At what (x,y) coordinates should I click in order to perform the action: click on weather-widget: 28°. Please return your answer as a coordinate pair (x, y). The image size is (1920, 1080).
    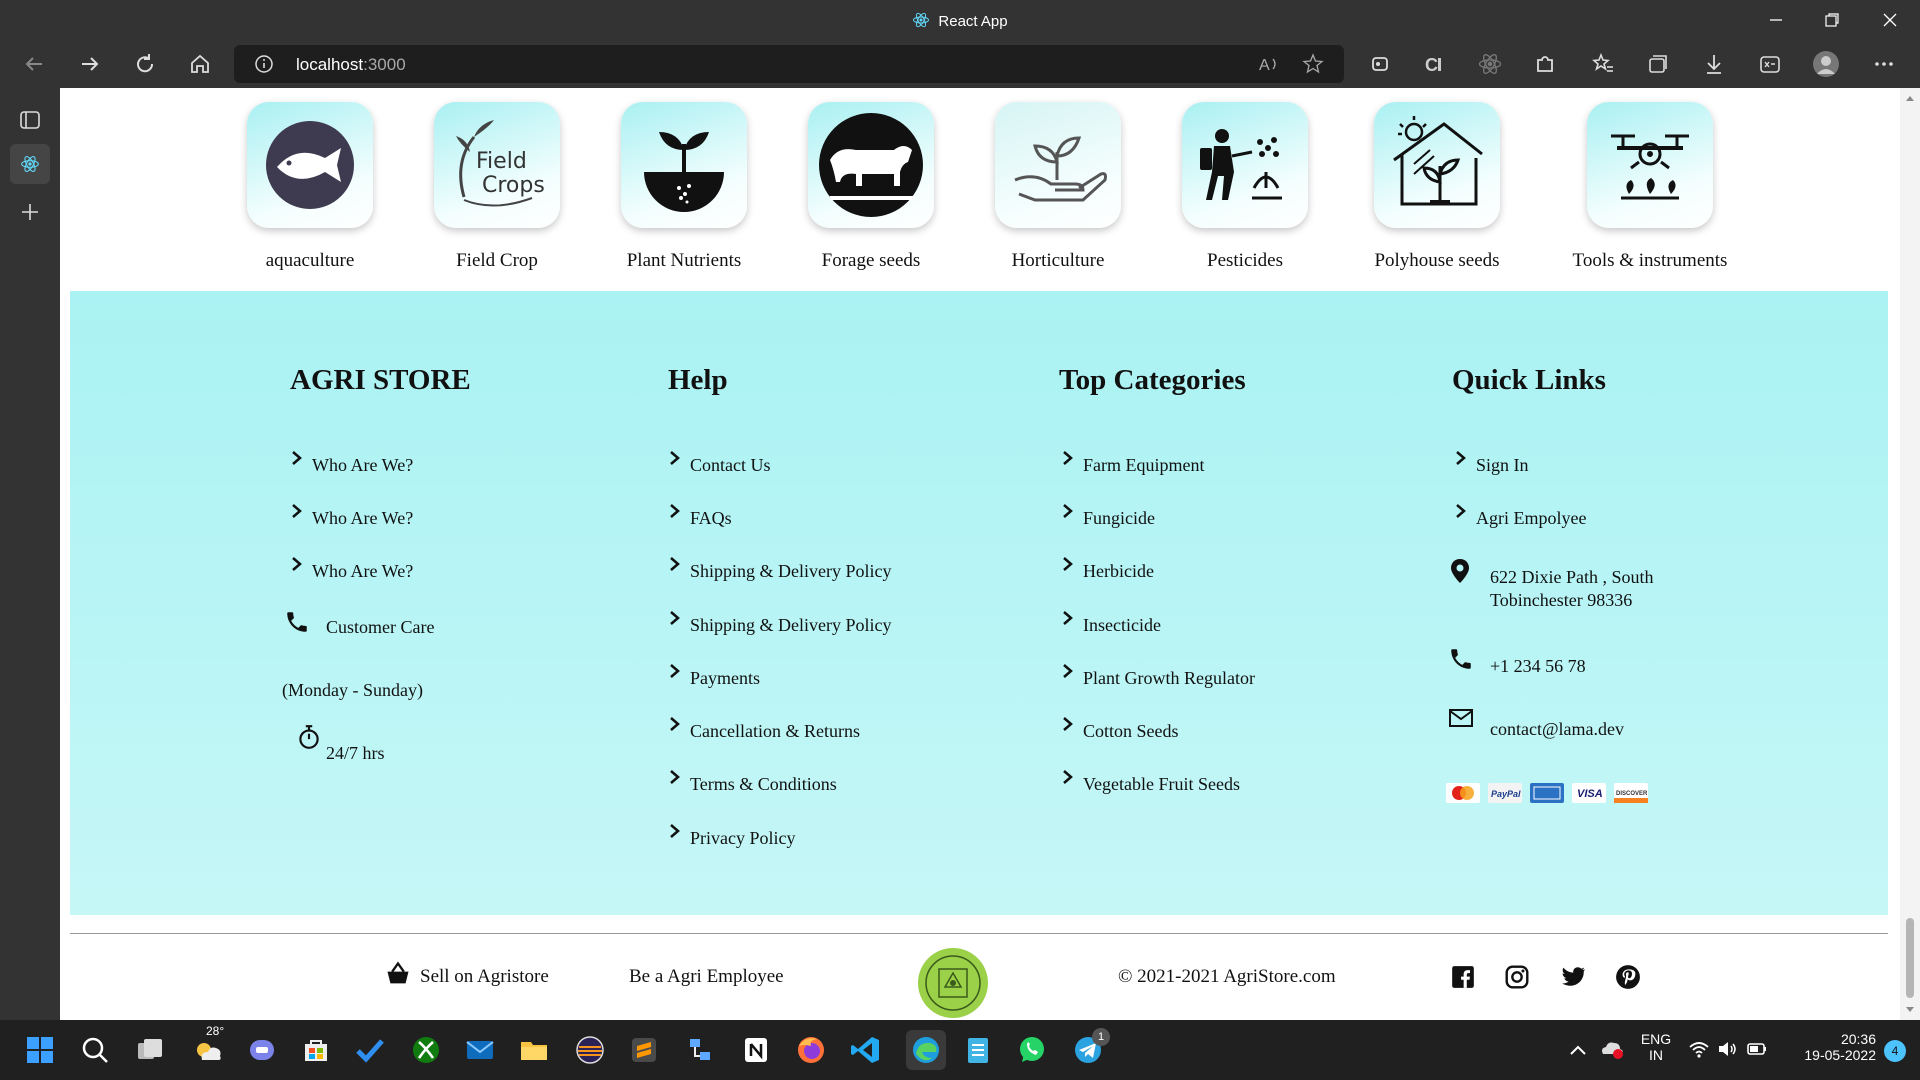
    Looking at the image, I should click on (208, 1045).